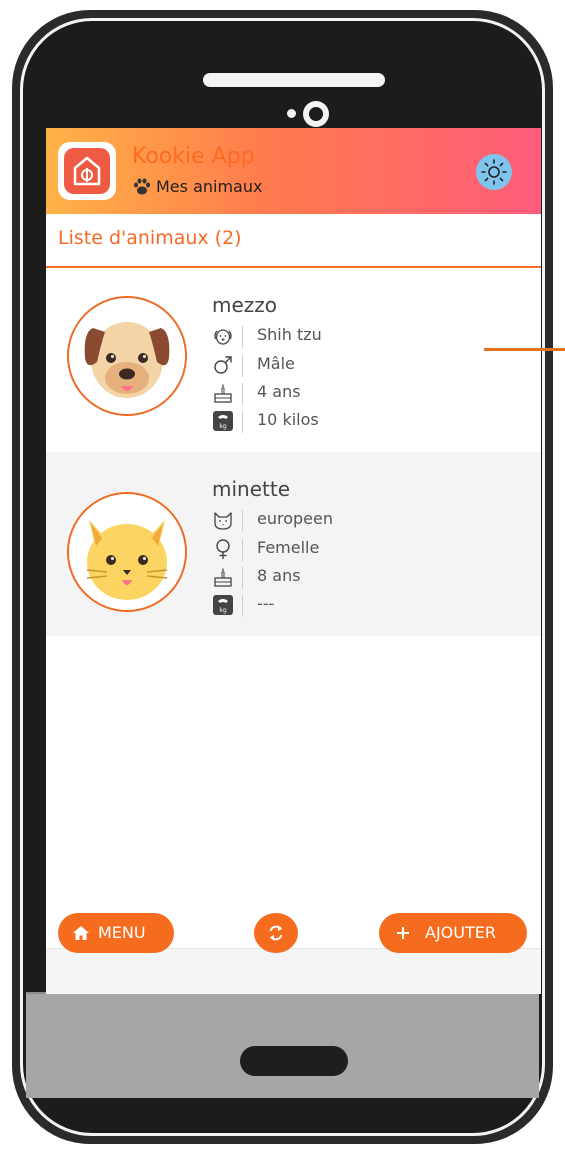 This screenshot has height=1152, width=565. Describe the element at coordinates (223, 549) in the screenshot. I see `female-icon` at that location.